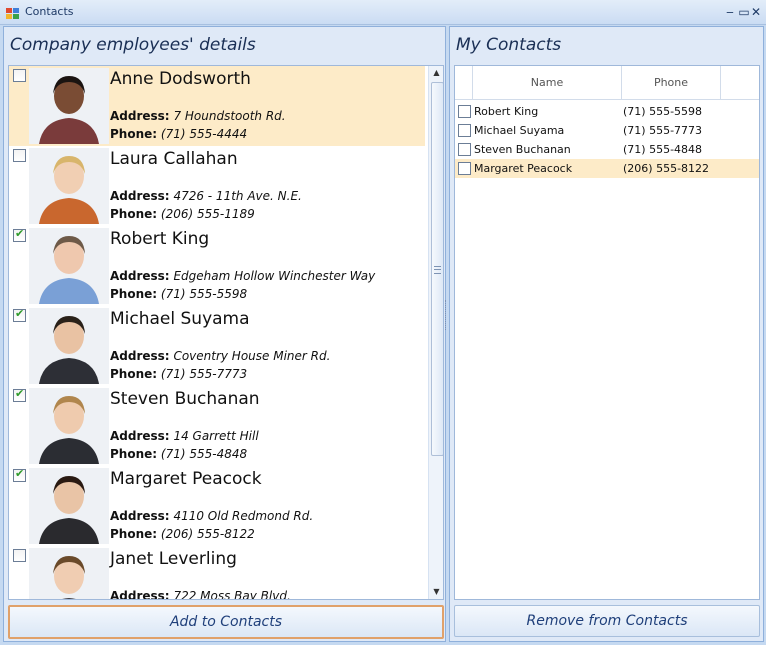 This screenshot has width=766, height=645. Describe the element at coordinates (204, 374) in the screenshot. I see `employee-phone: (71) 555-7773` at that location.